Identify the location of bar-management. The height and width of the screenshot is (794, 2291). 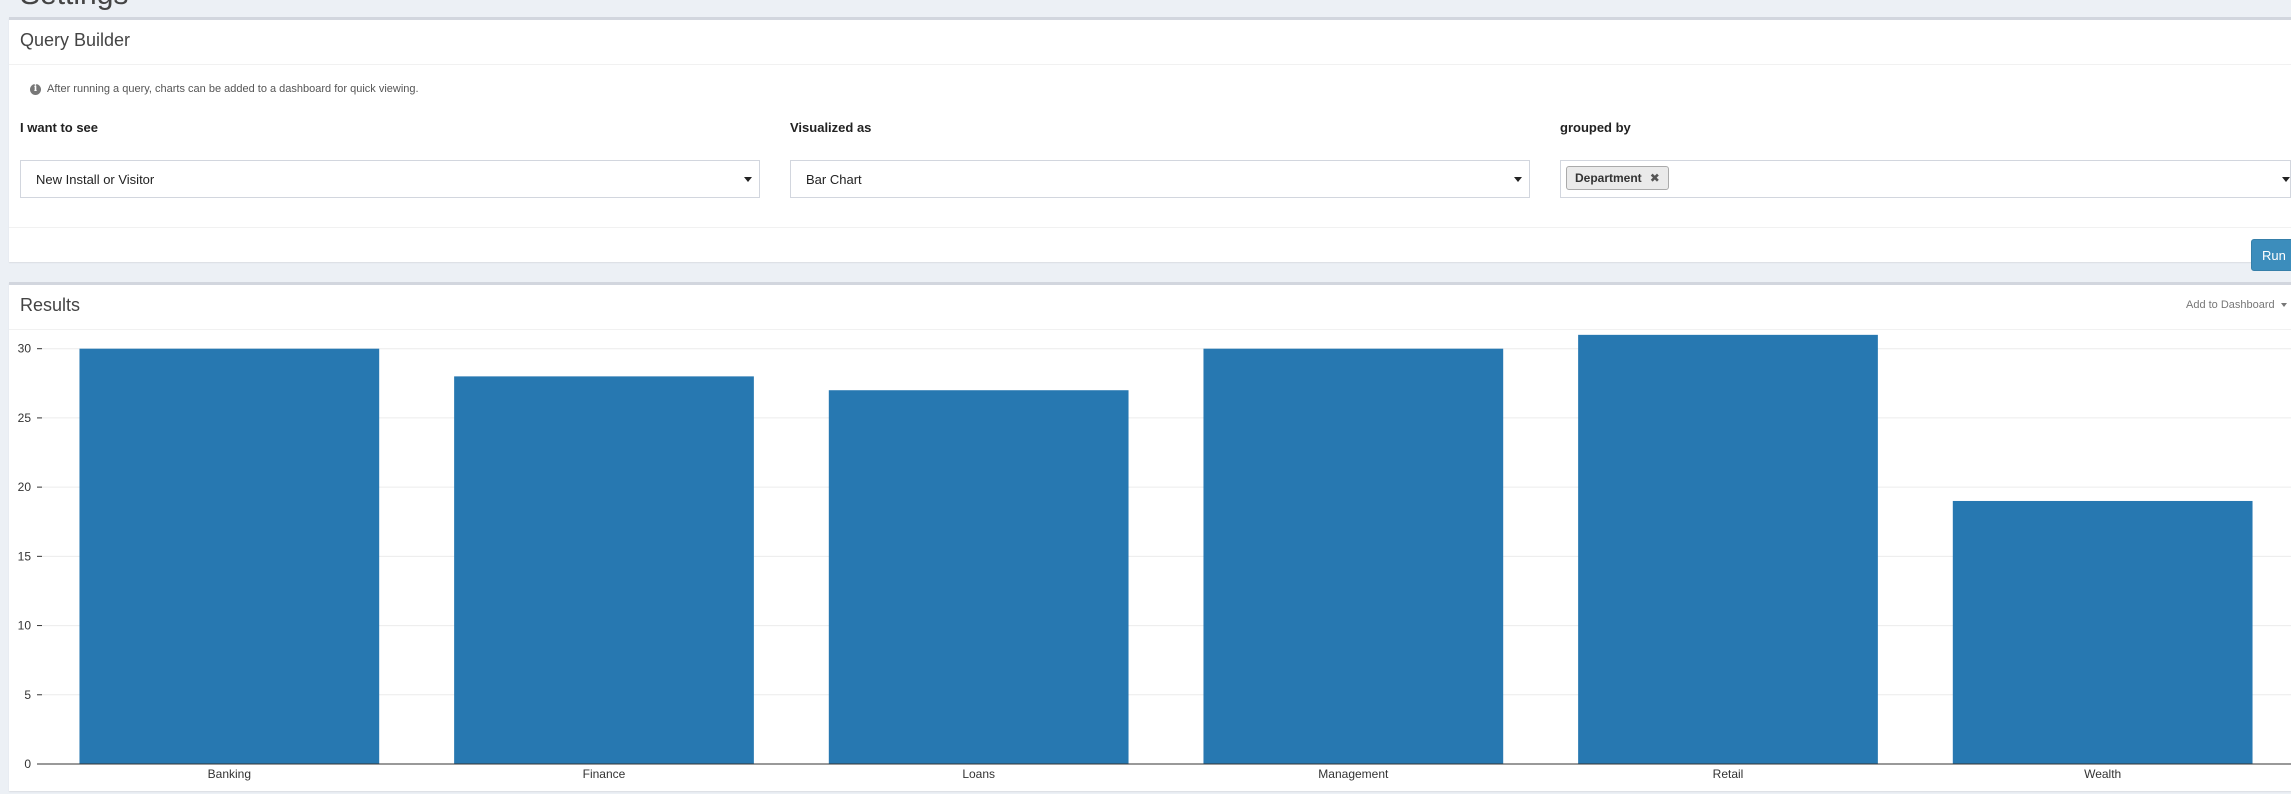
(1353, 556).